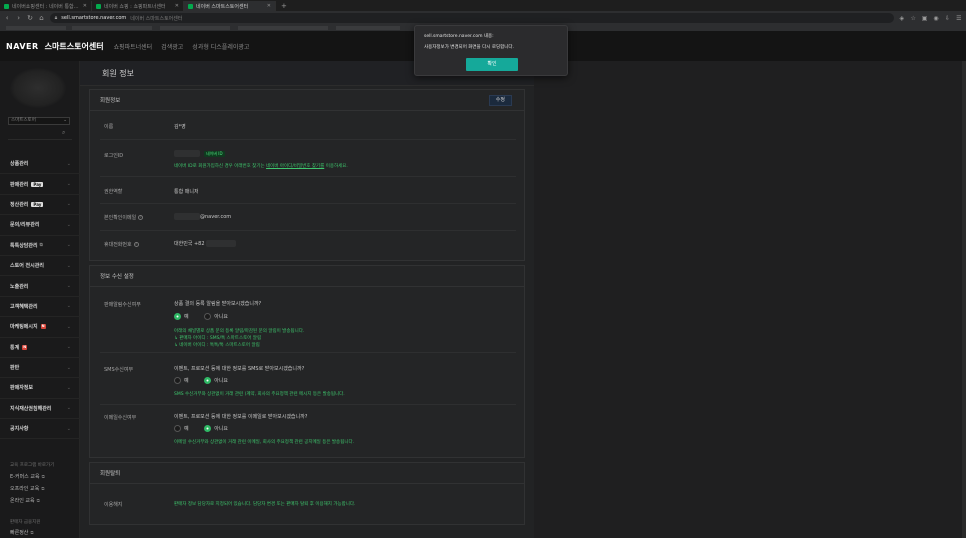  I want to click on find-naver-id-link: 네이버 아이디/비밀번호 찾기를, so click(295, 166).